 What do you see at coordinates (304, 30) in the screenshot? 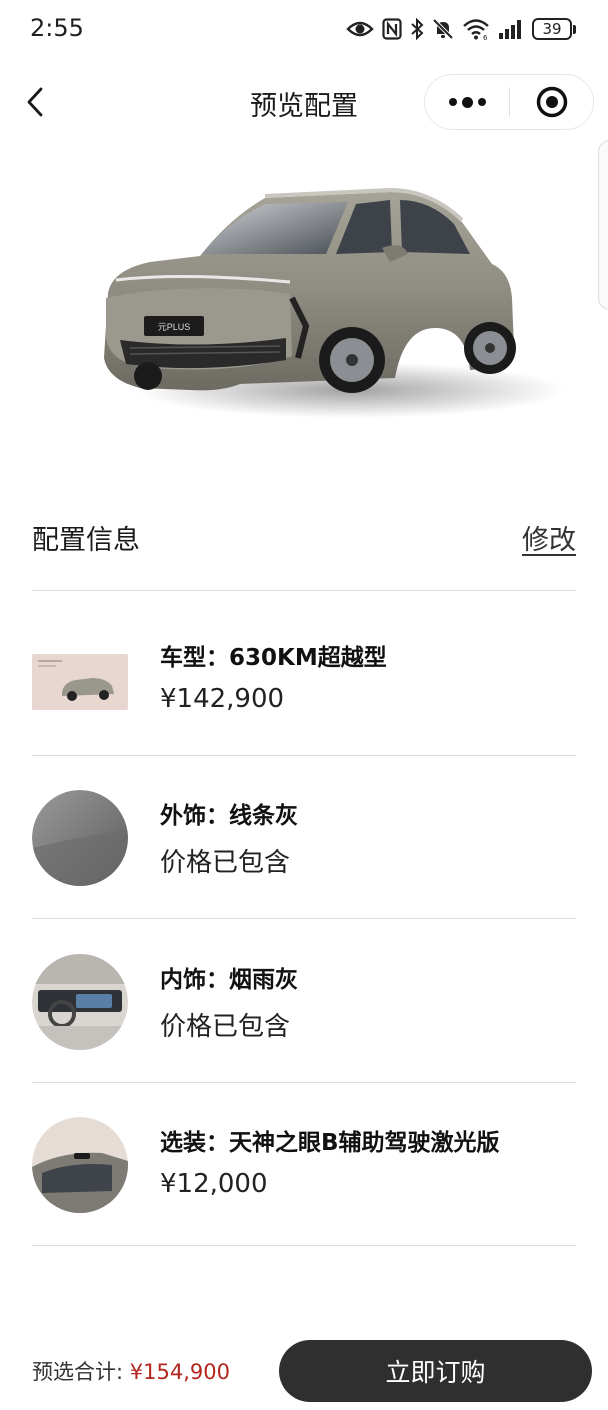
I see `status-bar: 2:55 6 39` at bounding box center [304, 30].